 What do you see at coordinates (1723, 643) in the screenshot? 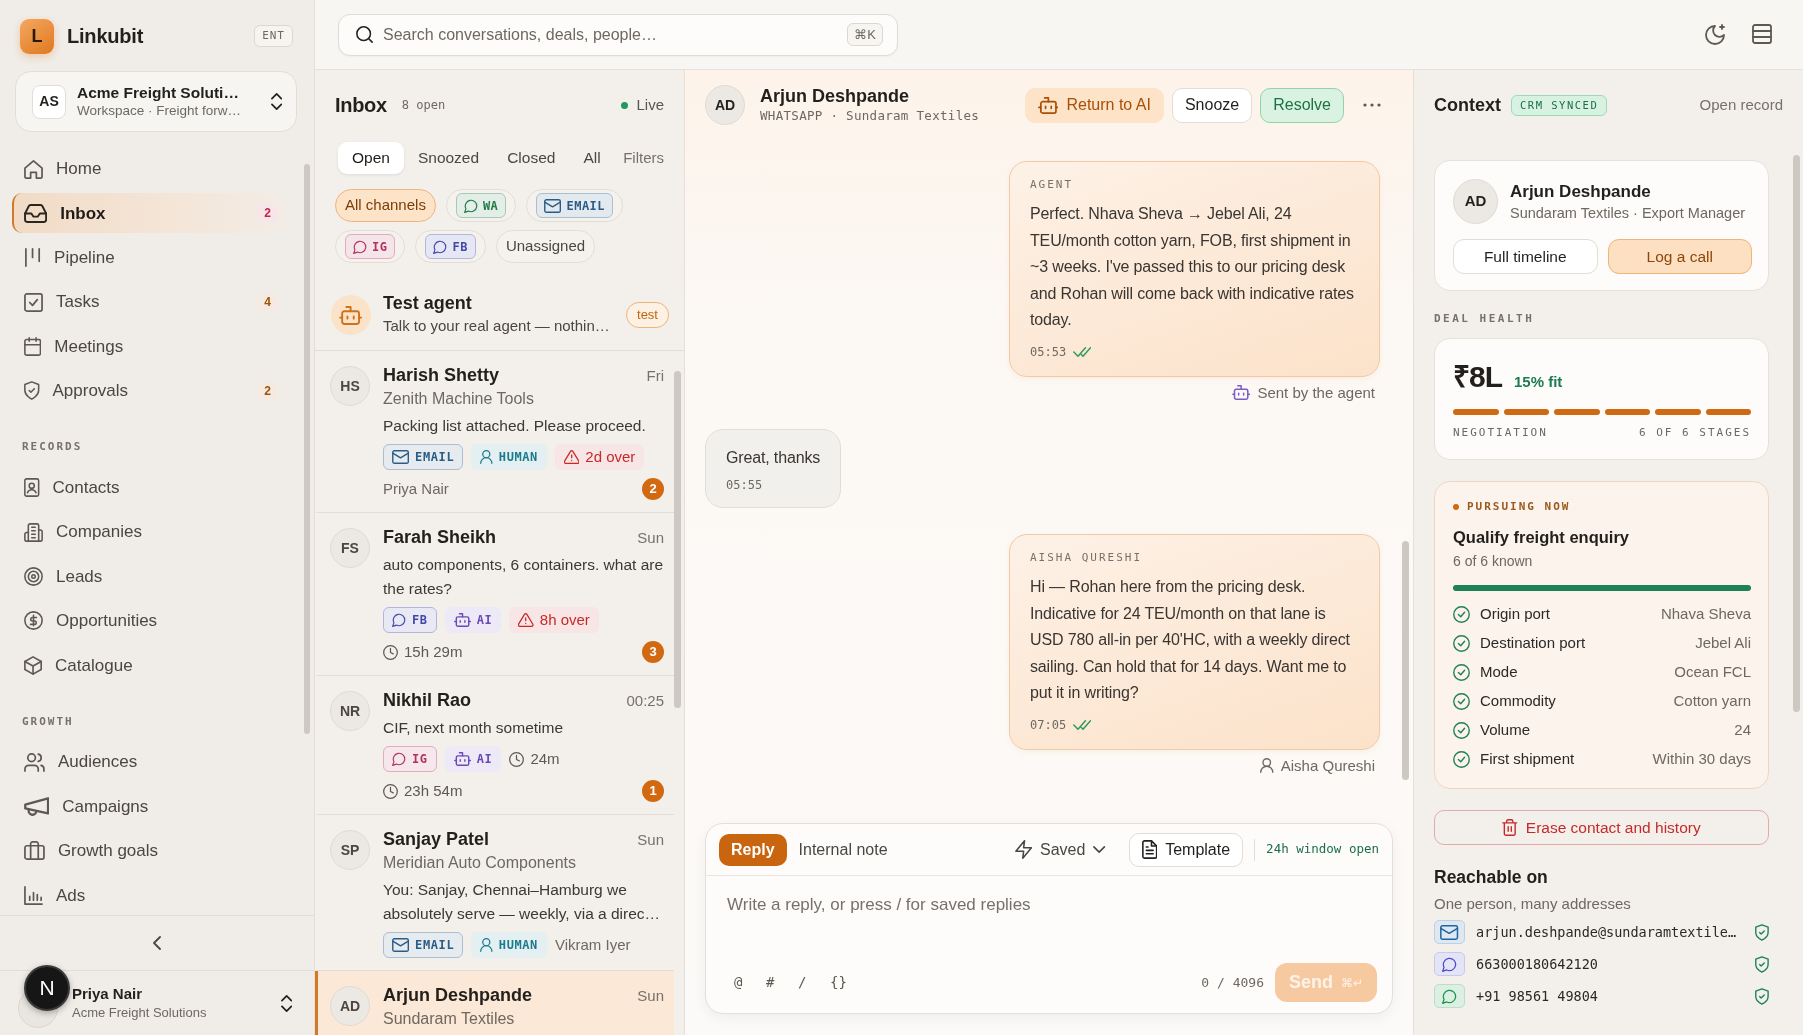
I see `field-value: Jebel Ali` at bounding box center [1723, 643].